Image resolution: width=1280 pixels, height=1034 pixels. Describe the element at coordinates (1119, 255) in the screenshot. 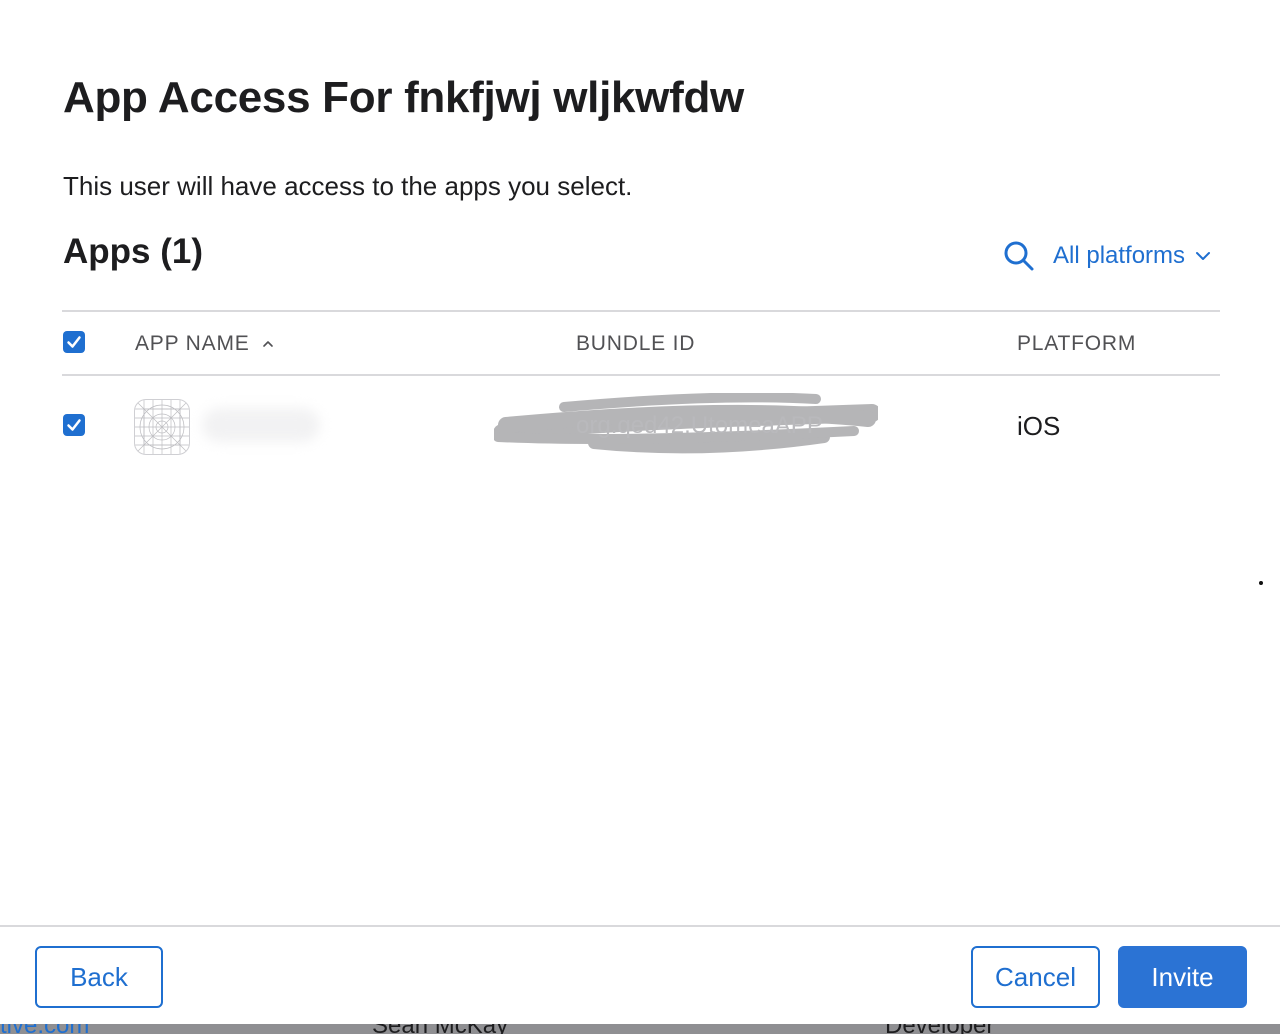

I see `platform-filter-label: All platforms` at that location.